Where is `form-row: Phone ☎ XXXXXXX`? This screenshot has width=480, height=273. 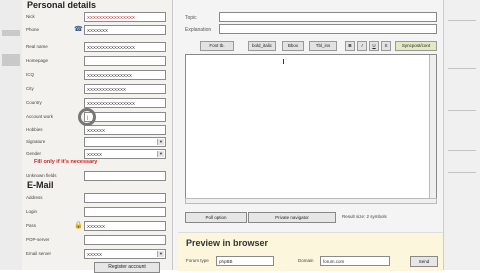
form-row: Phone ☎ XXXXXXX is located at coordinates (97, 30).